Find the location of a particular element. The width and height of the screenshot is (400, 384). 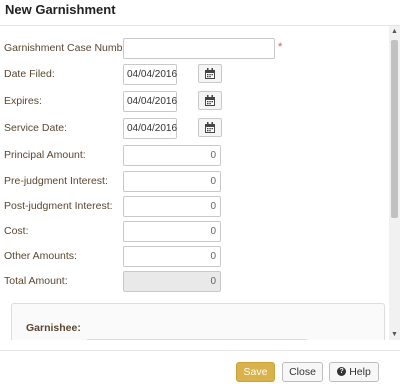

row-postjudgment-interest: Post-judgment Interest: 0 is located at coordinates (194, 207).